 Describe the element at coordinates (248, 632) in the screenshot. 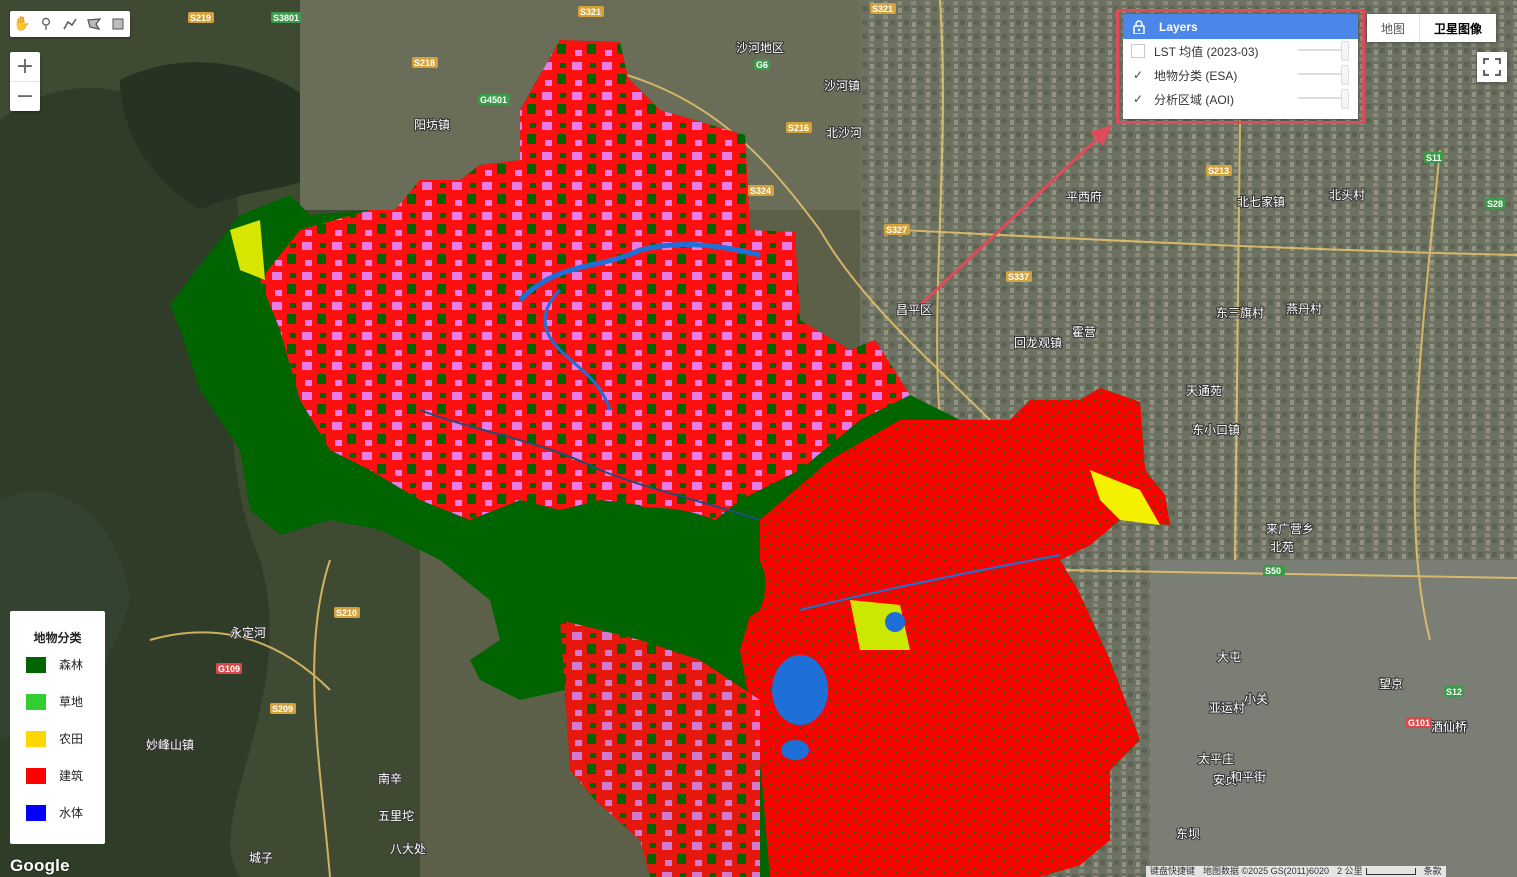

I see `place-label: 永定河` at that location.